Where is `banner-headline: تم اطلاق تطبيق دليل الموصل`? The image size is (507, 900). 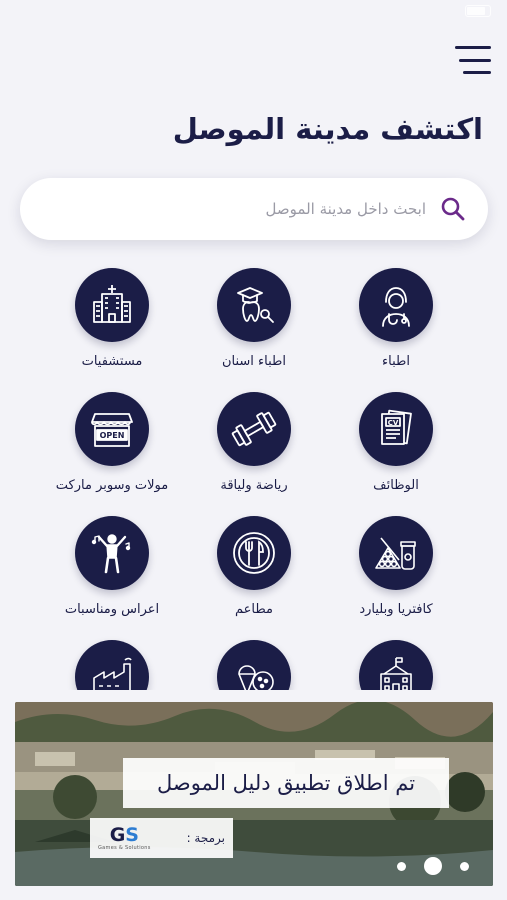 banner-headline: تم اطلاق تطبيق دليل الموصل is located at coordinates (286, 783).